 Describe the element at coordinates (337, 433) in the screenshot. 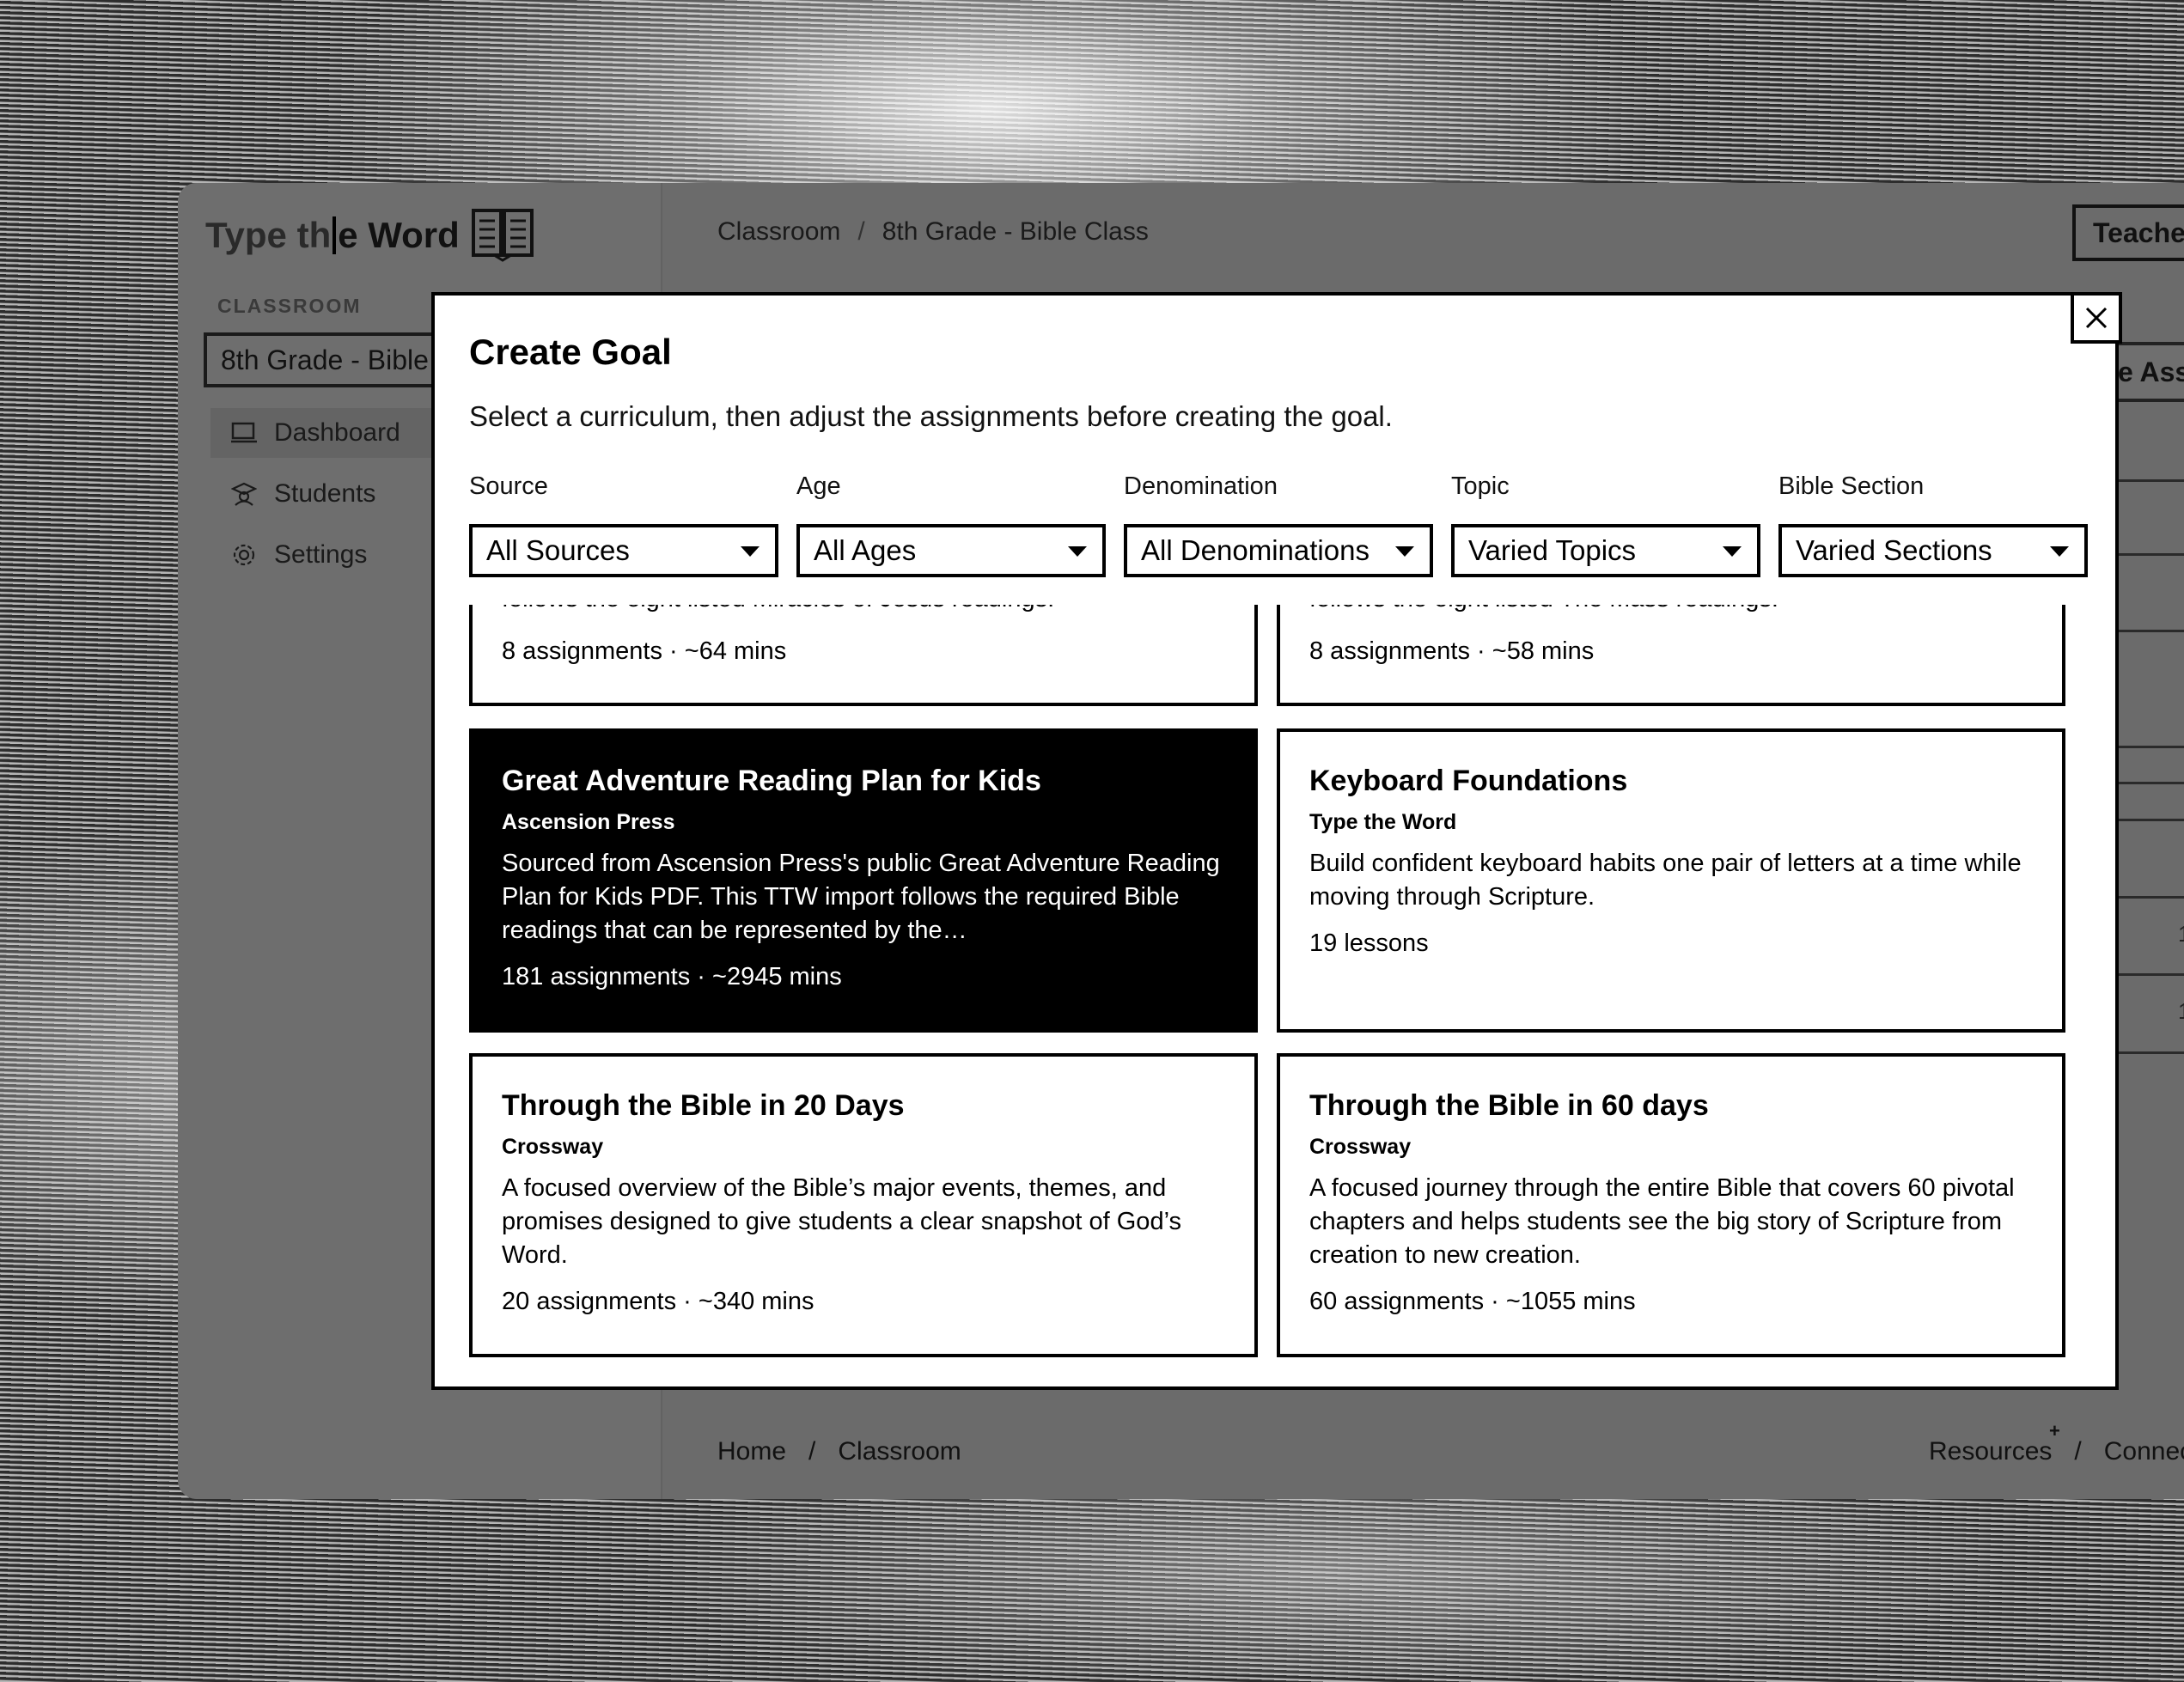

I see `sidebar-item-label: Dashboard` at that location.